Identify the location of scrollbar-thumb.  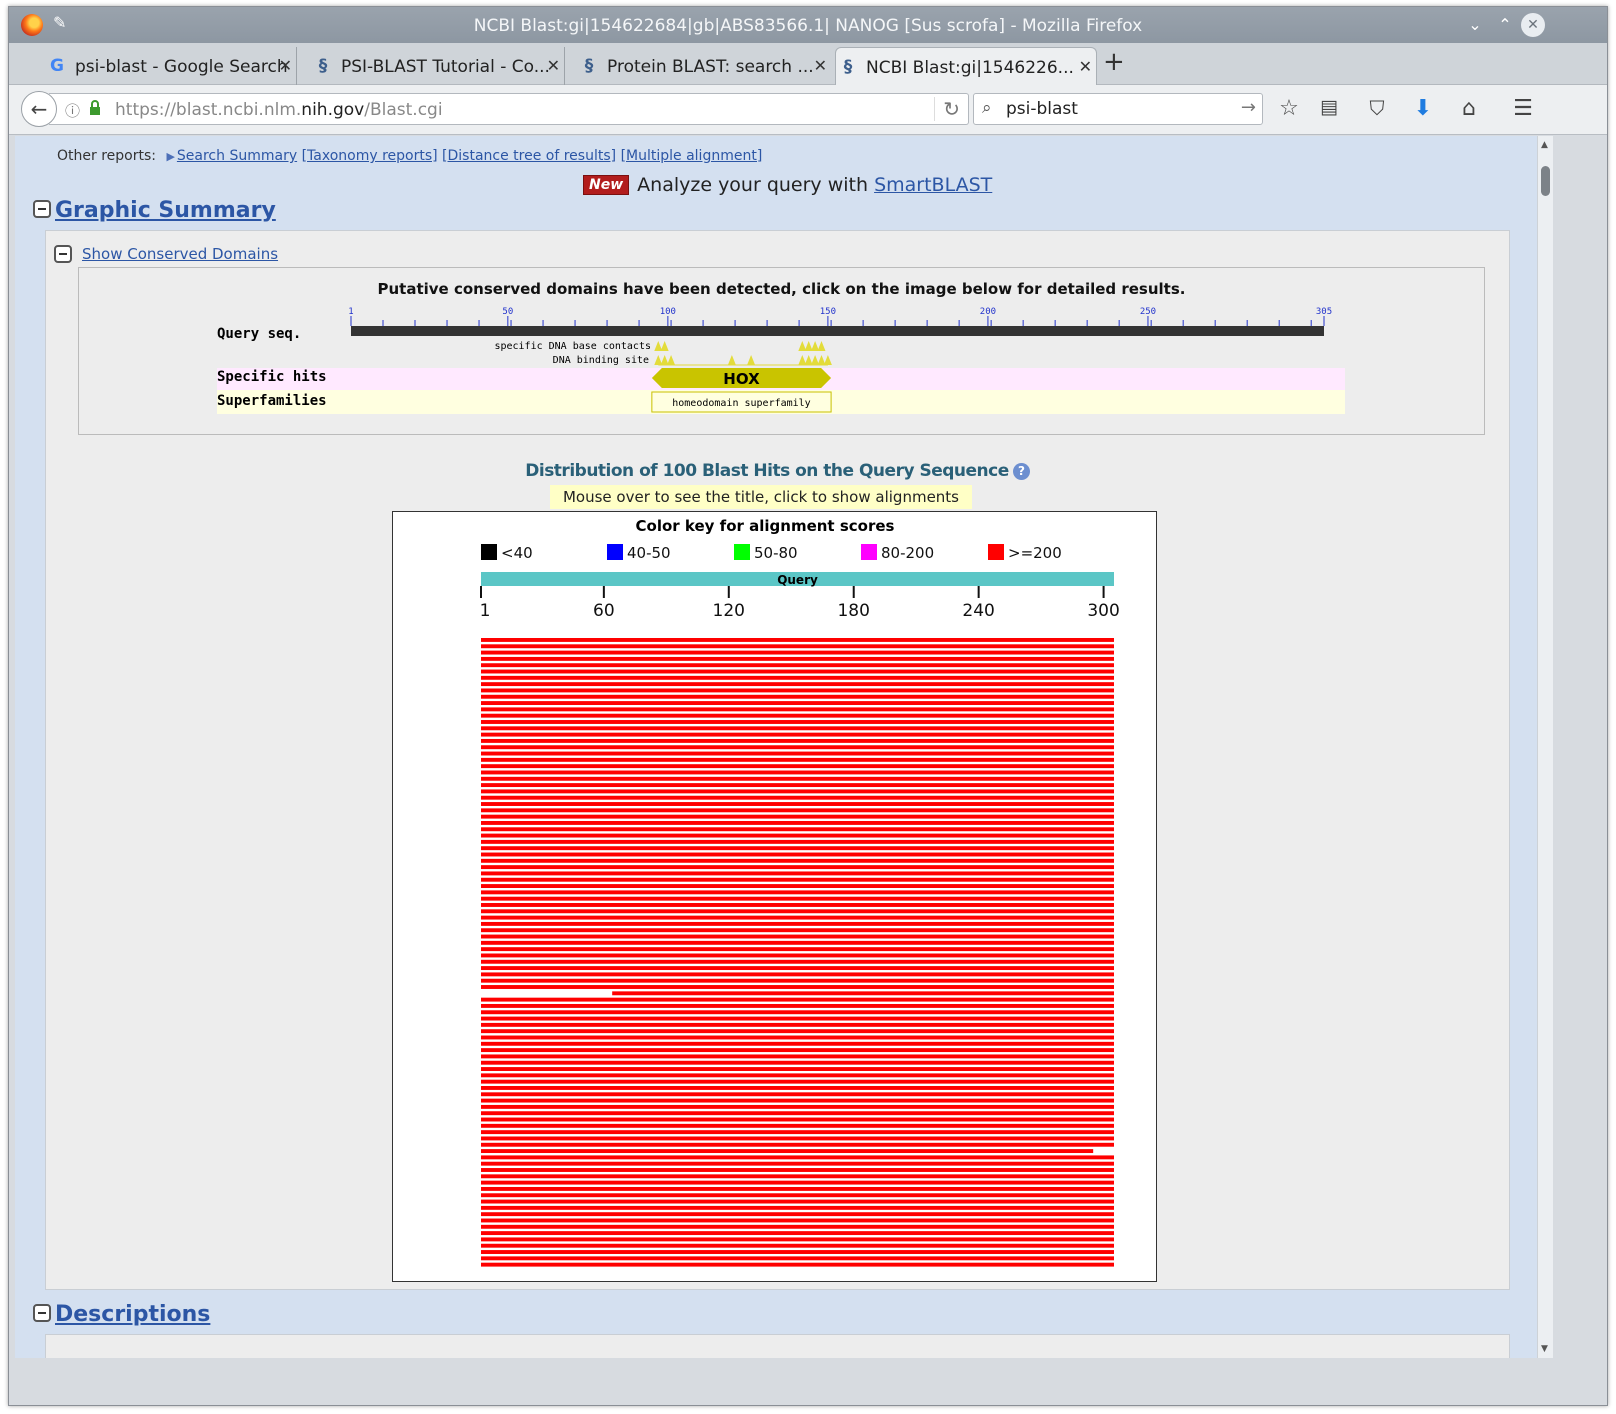
(1545, 181).